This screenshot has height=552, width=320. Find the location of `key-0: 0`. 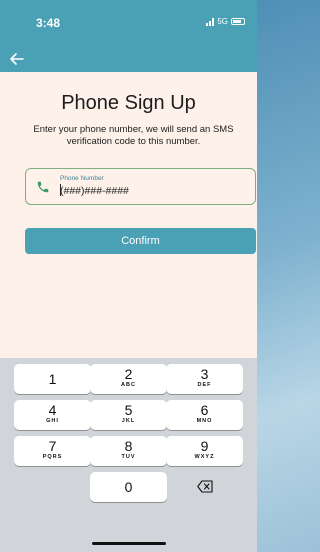

key-0: 0 is located at coordinates (128, 487).